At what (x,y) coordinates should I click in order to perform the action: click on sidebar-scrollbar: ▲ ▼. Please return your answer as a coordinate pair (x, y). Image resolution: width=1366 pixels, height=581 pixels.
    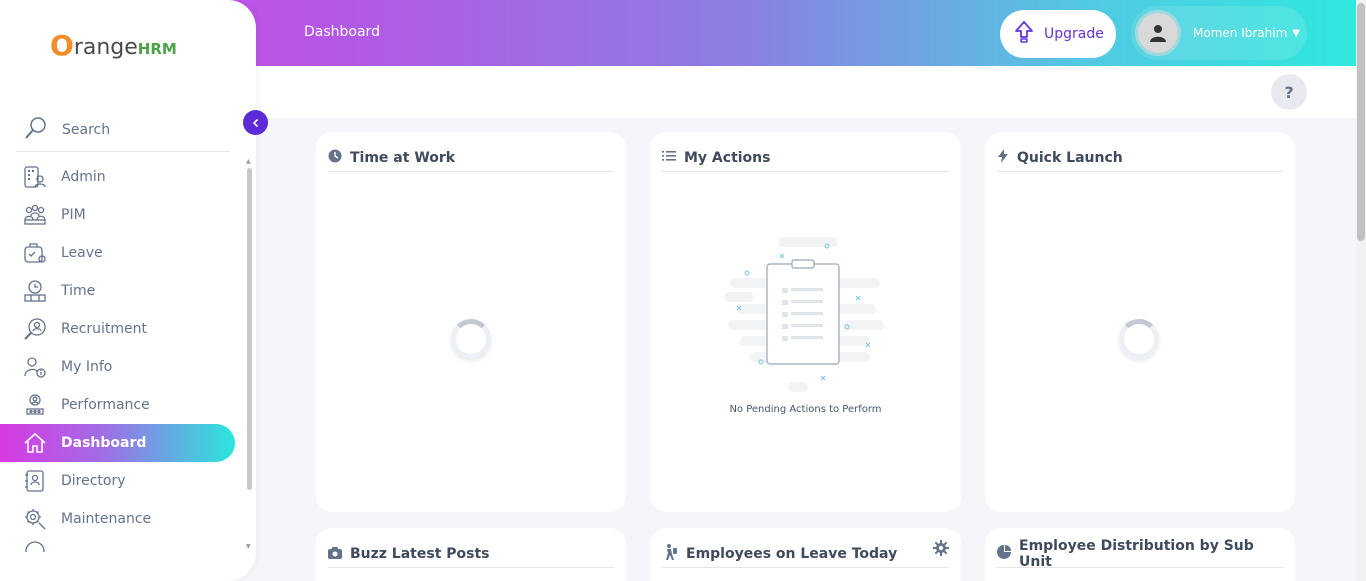
    Looking at the image, I should click on (249, 354).